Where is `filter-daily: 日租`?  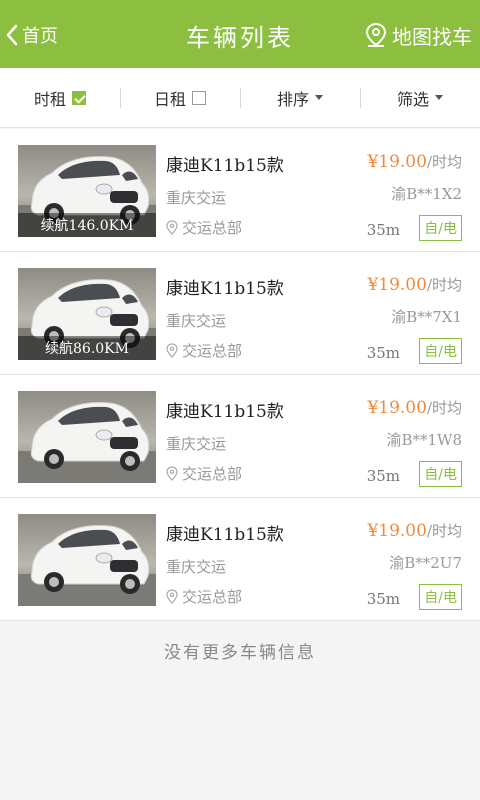 filter-daily: 日租 is located at coordinates (180, 97).